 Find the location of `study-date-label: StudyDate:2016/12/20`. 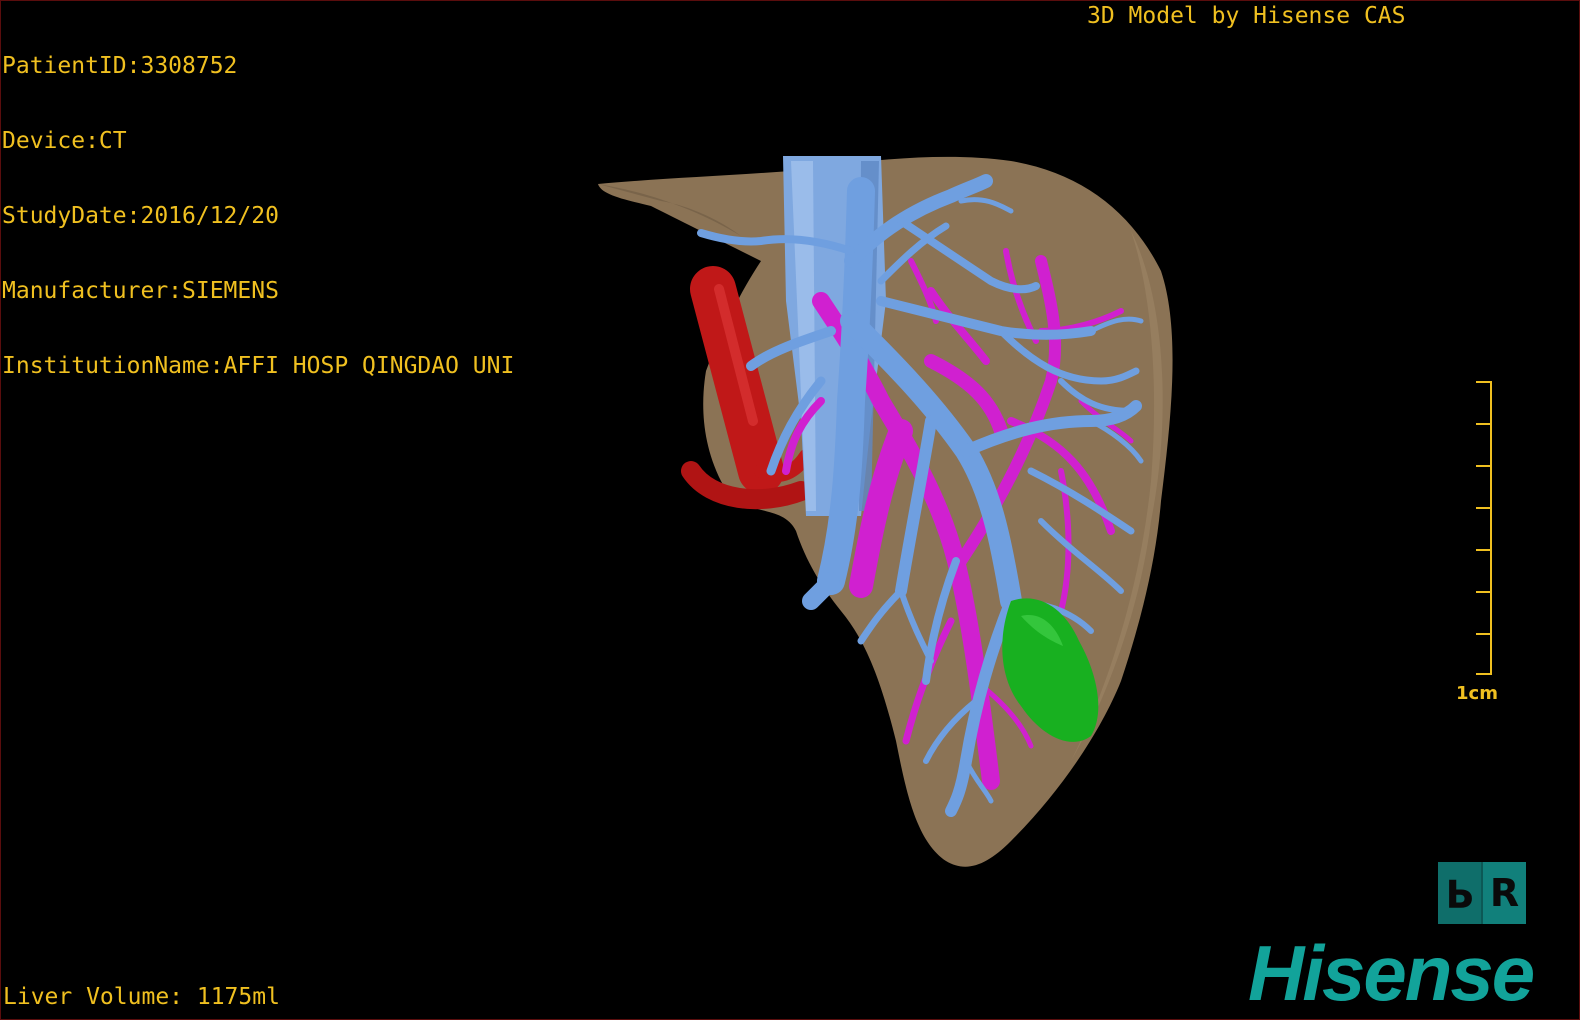

study-date-label: StudyDate:2016/12/20 is located at coordinates (140, 216).